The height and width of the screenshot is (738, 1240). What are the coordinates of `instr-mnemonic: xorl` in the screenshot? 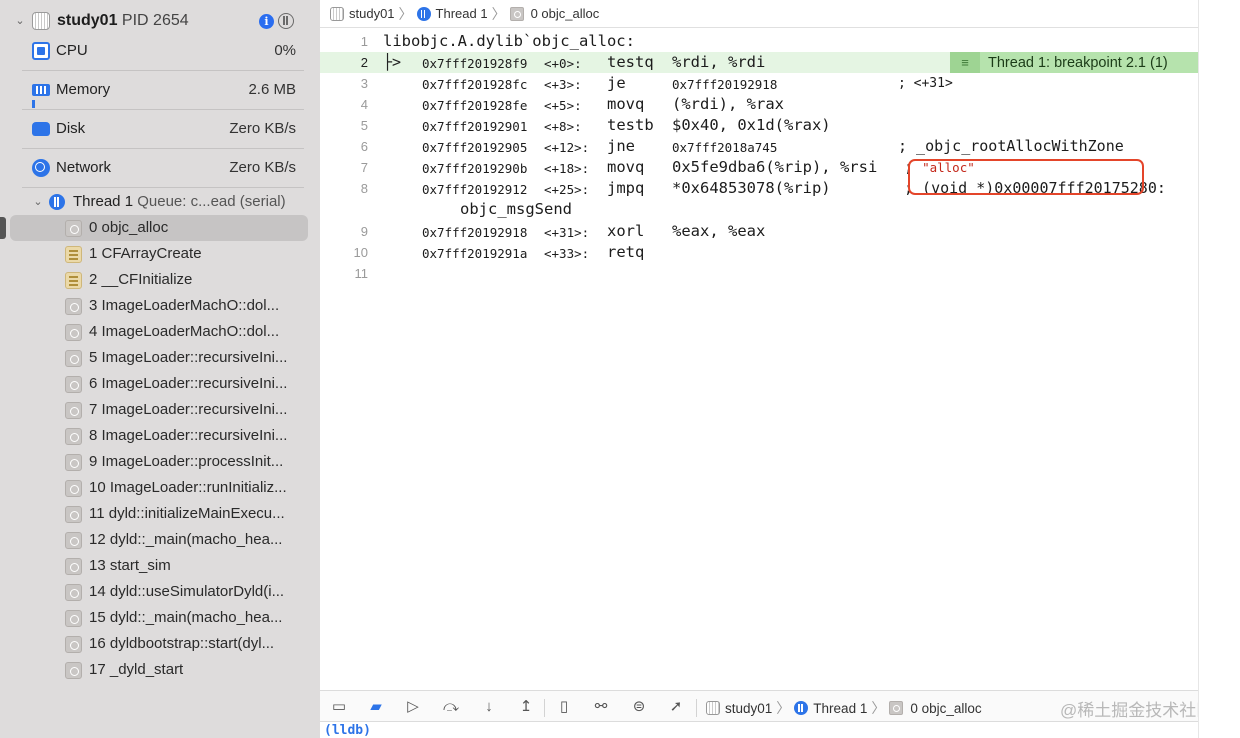 It's located at (626, 231).